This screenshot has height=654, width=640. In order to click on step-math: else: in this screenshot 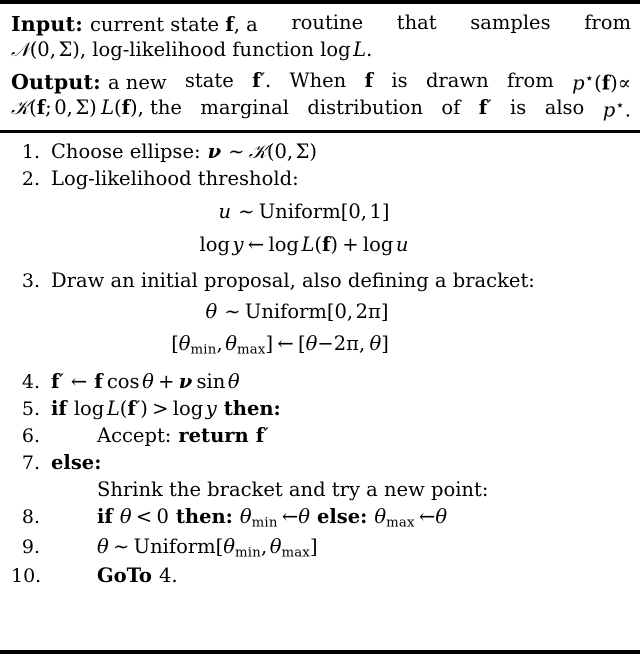, I will do `click(76, 463)`.